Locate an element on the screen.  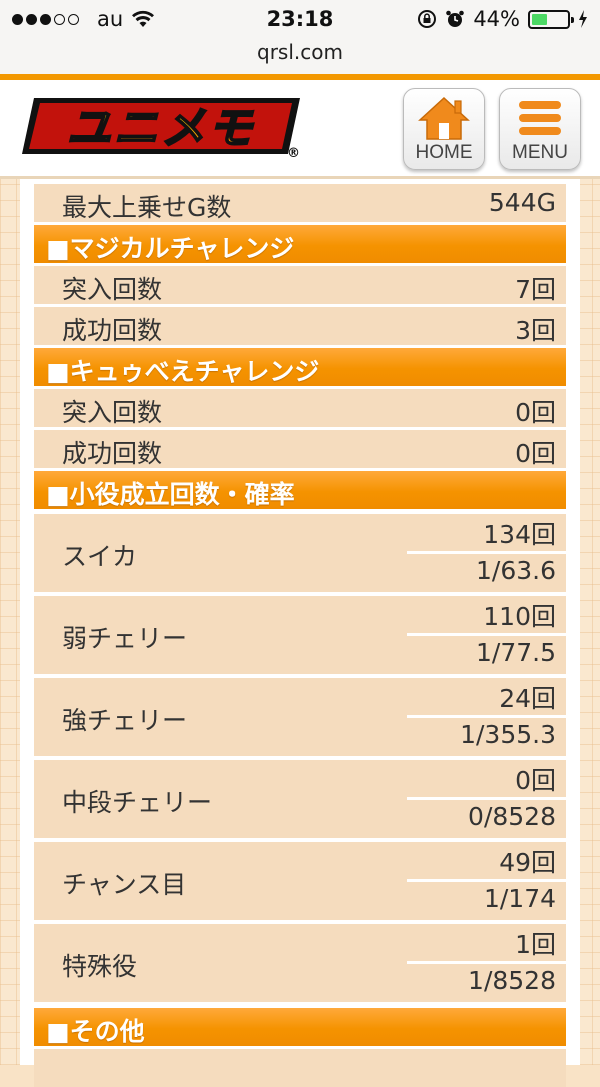
stat-probability: 1/174 is located at coordinates (519, 898).